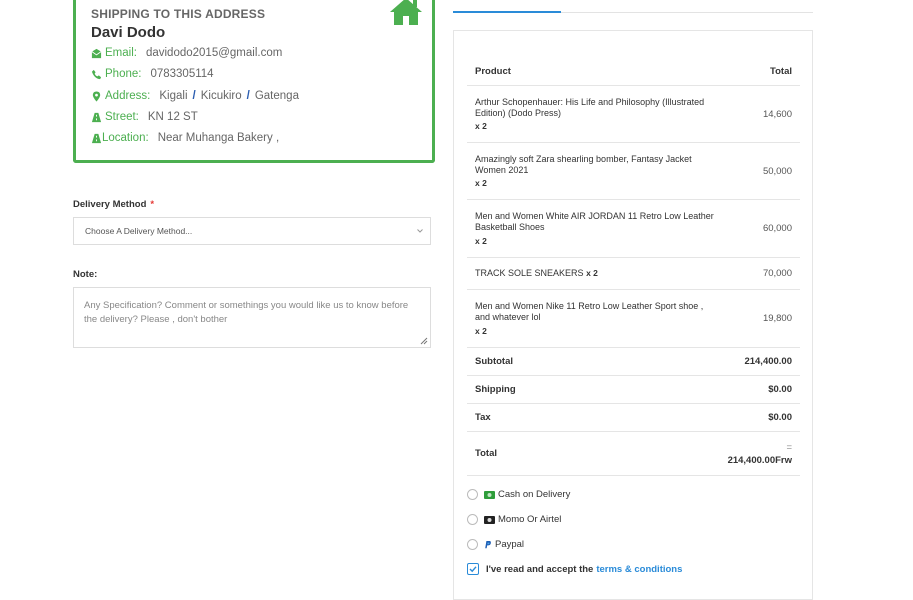 The height and width of the screenshot is (600, 913). I want to click on location-label: Location:, so click(125, 138).